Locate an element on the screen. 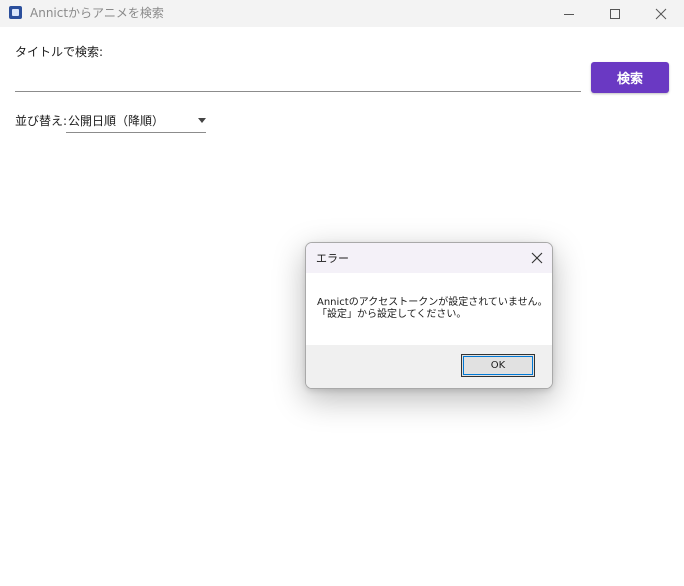 The height and width of the screenshot is (586, 684). maximize-icon is located at coordinates (615, 13).